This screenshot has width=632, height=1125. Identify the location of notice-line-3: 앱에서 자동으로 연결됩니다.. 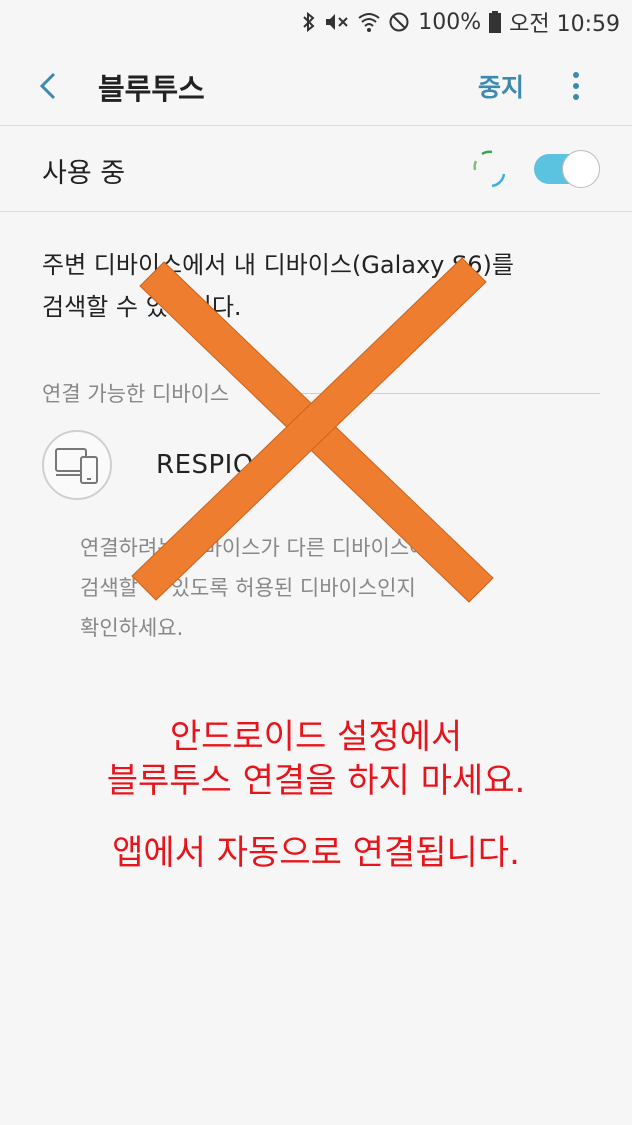
(316, 853).